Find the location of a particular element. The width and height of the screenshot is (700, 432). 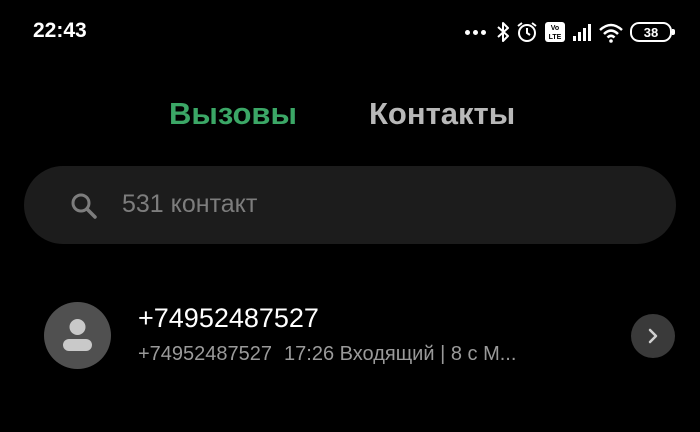

avatar is located at coordinates (77, 335).